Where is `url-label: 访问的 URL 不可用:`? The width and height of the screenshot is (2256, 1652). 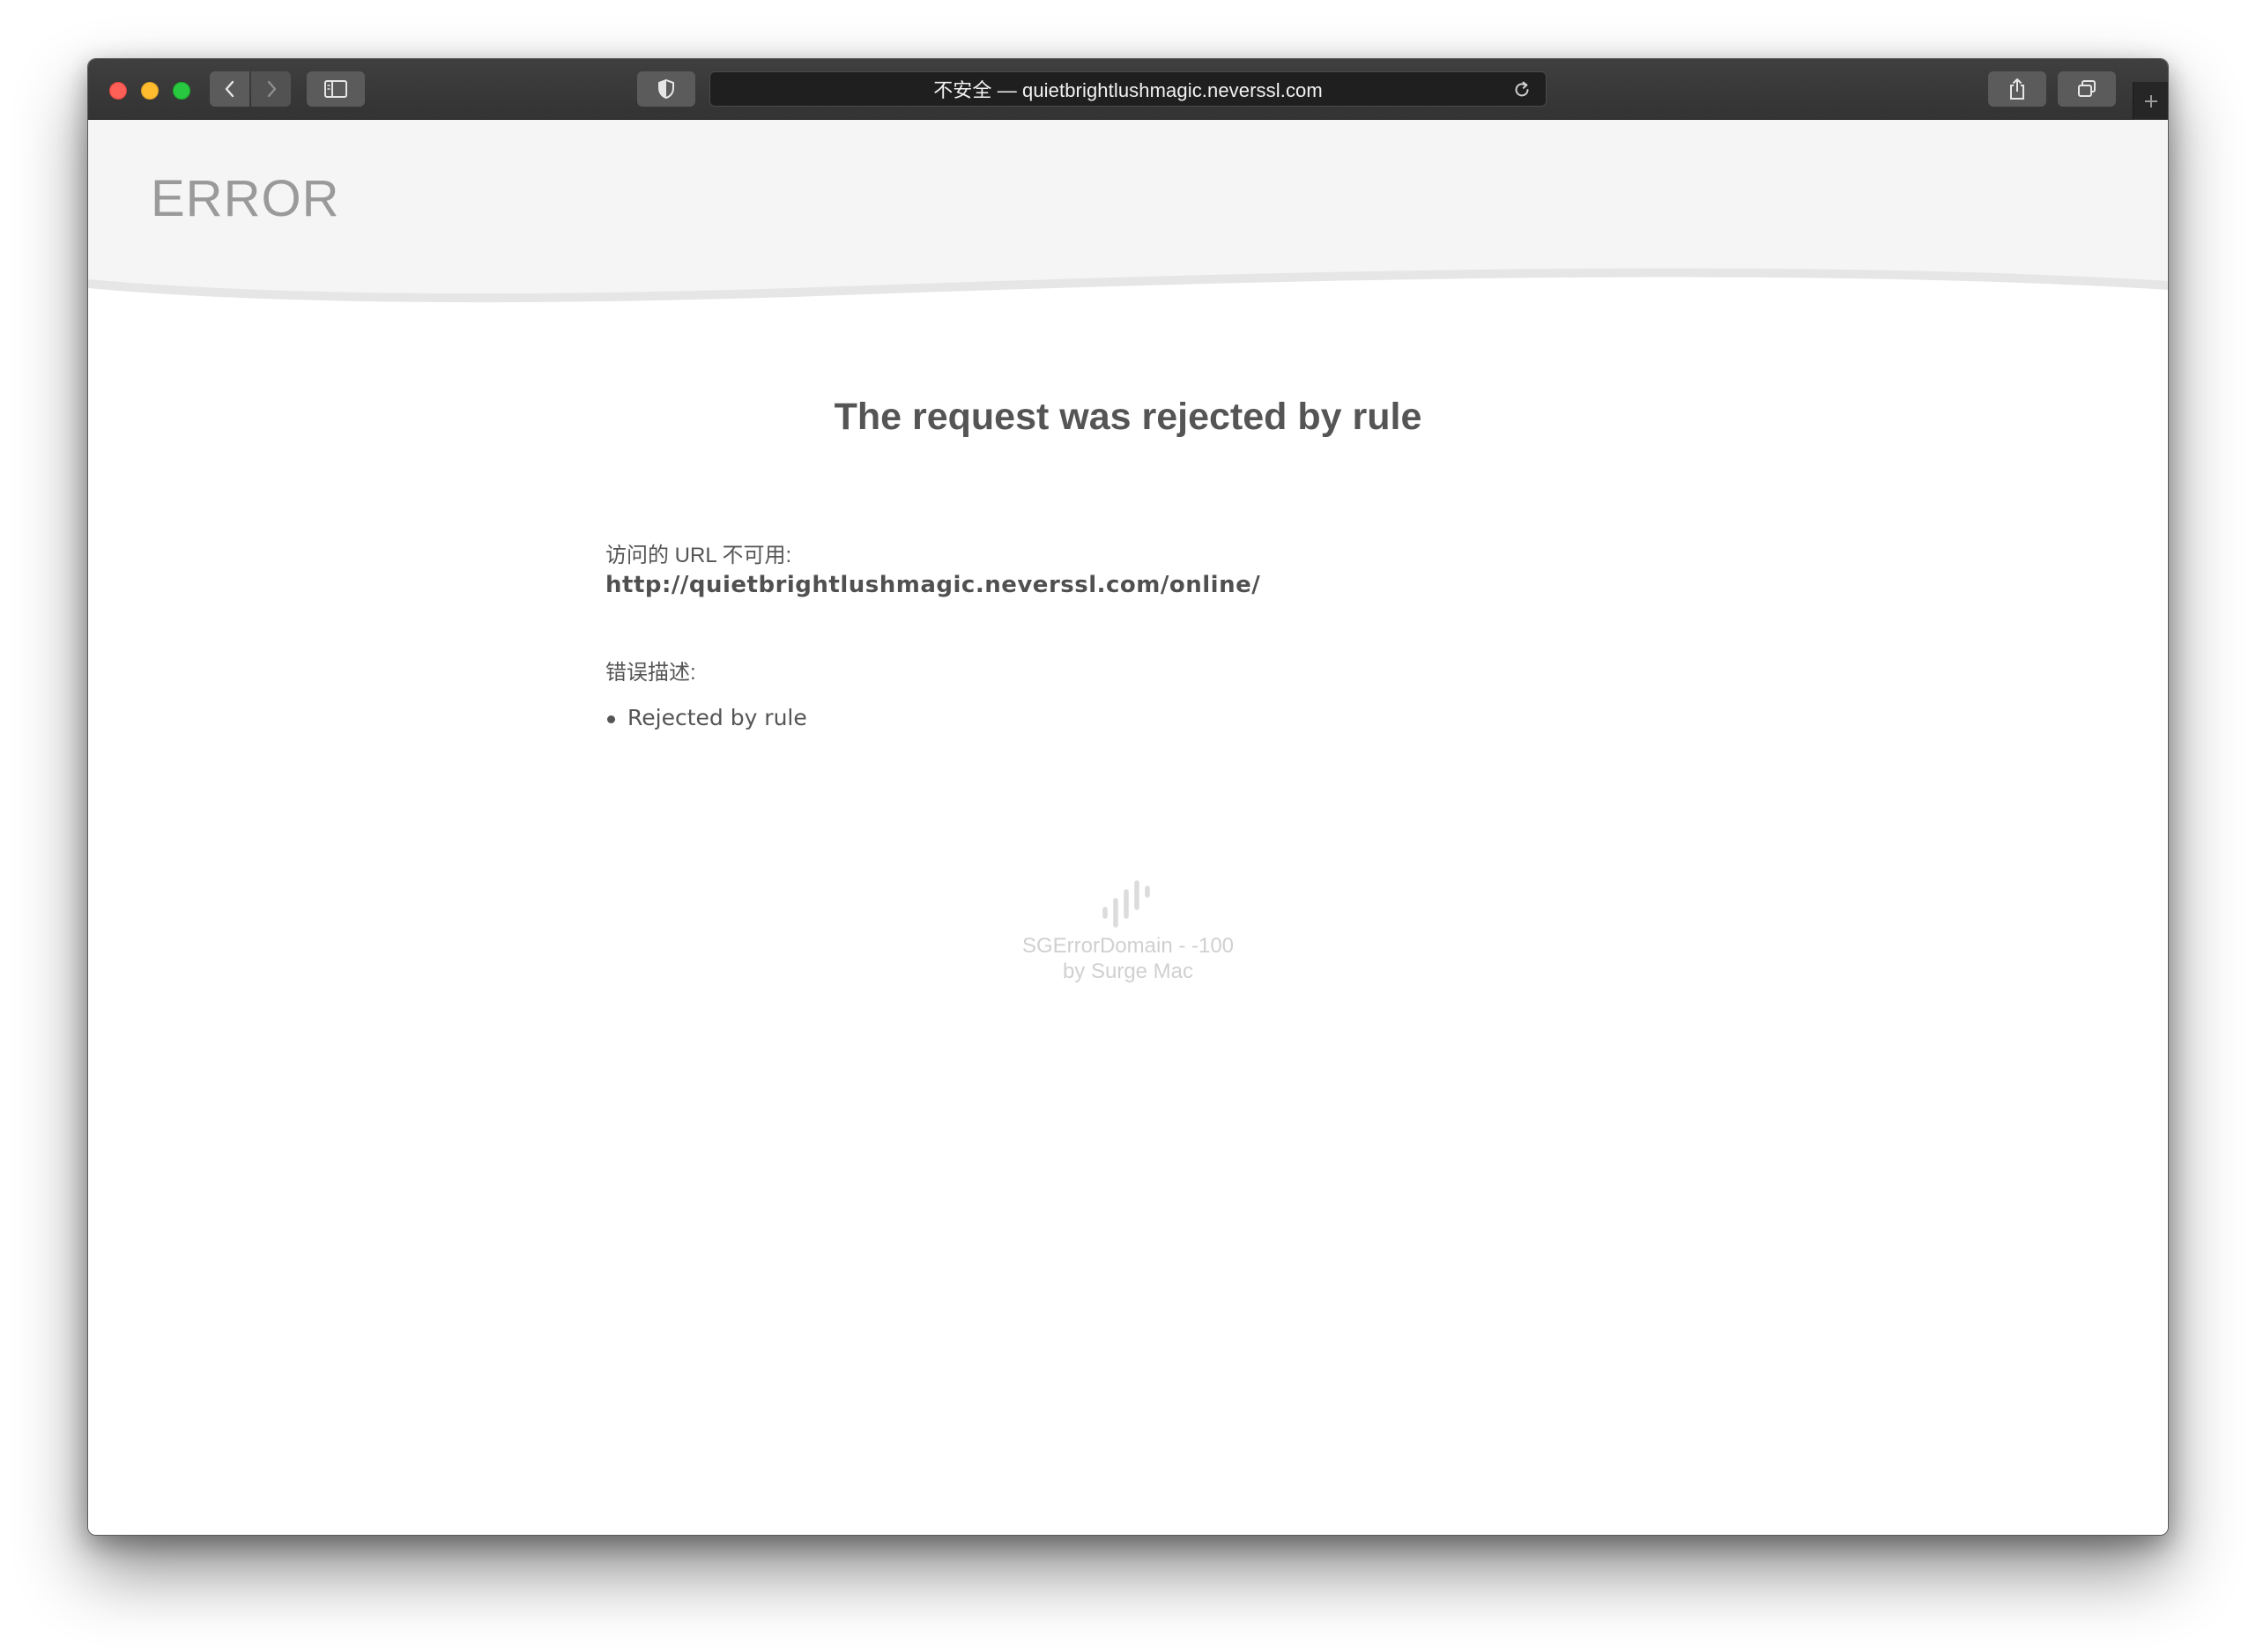 url-label: 访问的 URL 不可用: is located at coordinates (699, 555).